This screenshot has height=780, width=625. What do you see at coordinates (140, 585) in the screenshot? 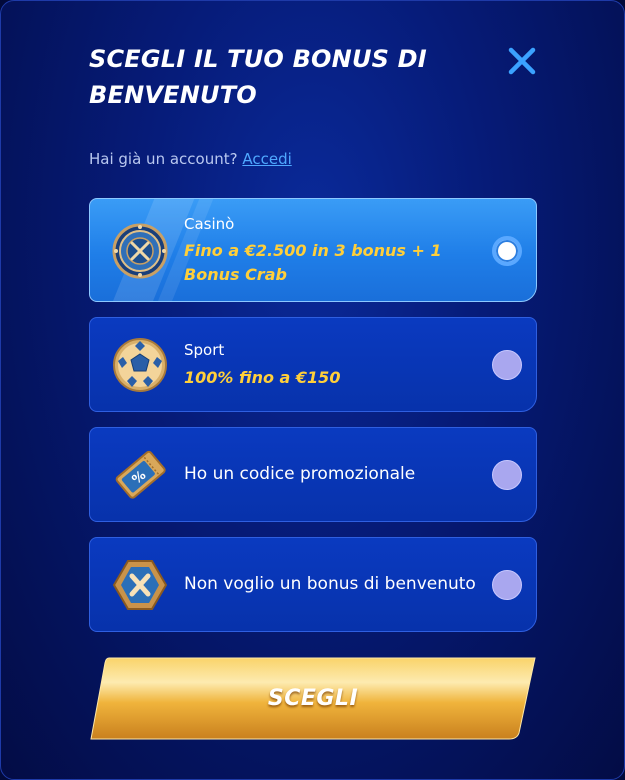
I see `no-bonus-x-icon` at bounding box center [140, 585].